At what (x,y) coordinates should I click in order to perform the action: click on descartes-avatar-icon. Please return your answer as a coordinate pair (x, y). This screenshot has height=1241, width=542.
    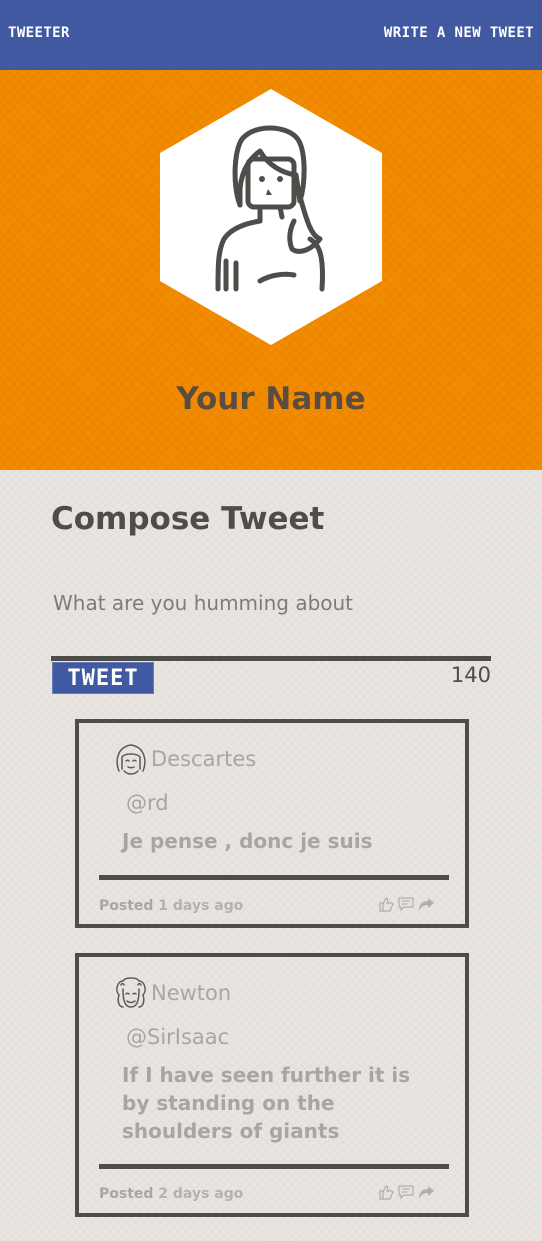
    Looking at the image, I should click on (131, 759).